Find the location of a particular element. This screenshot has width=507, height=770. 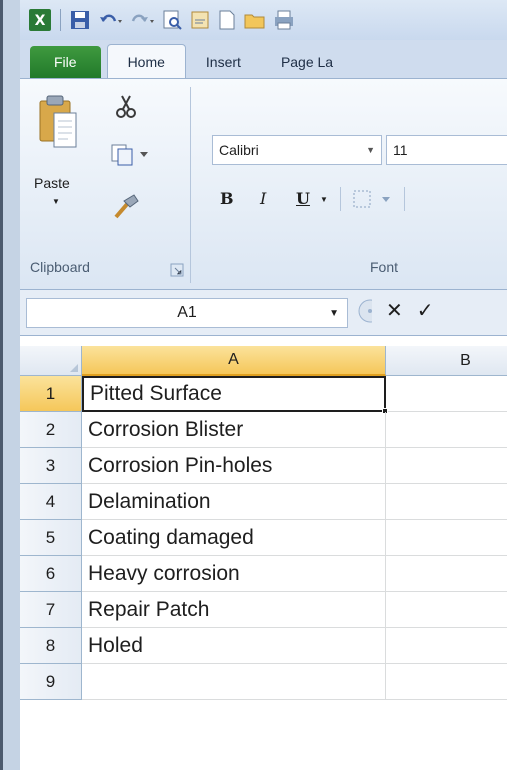

cell-a5: Coating damaged is located at coordinates (234, 538).